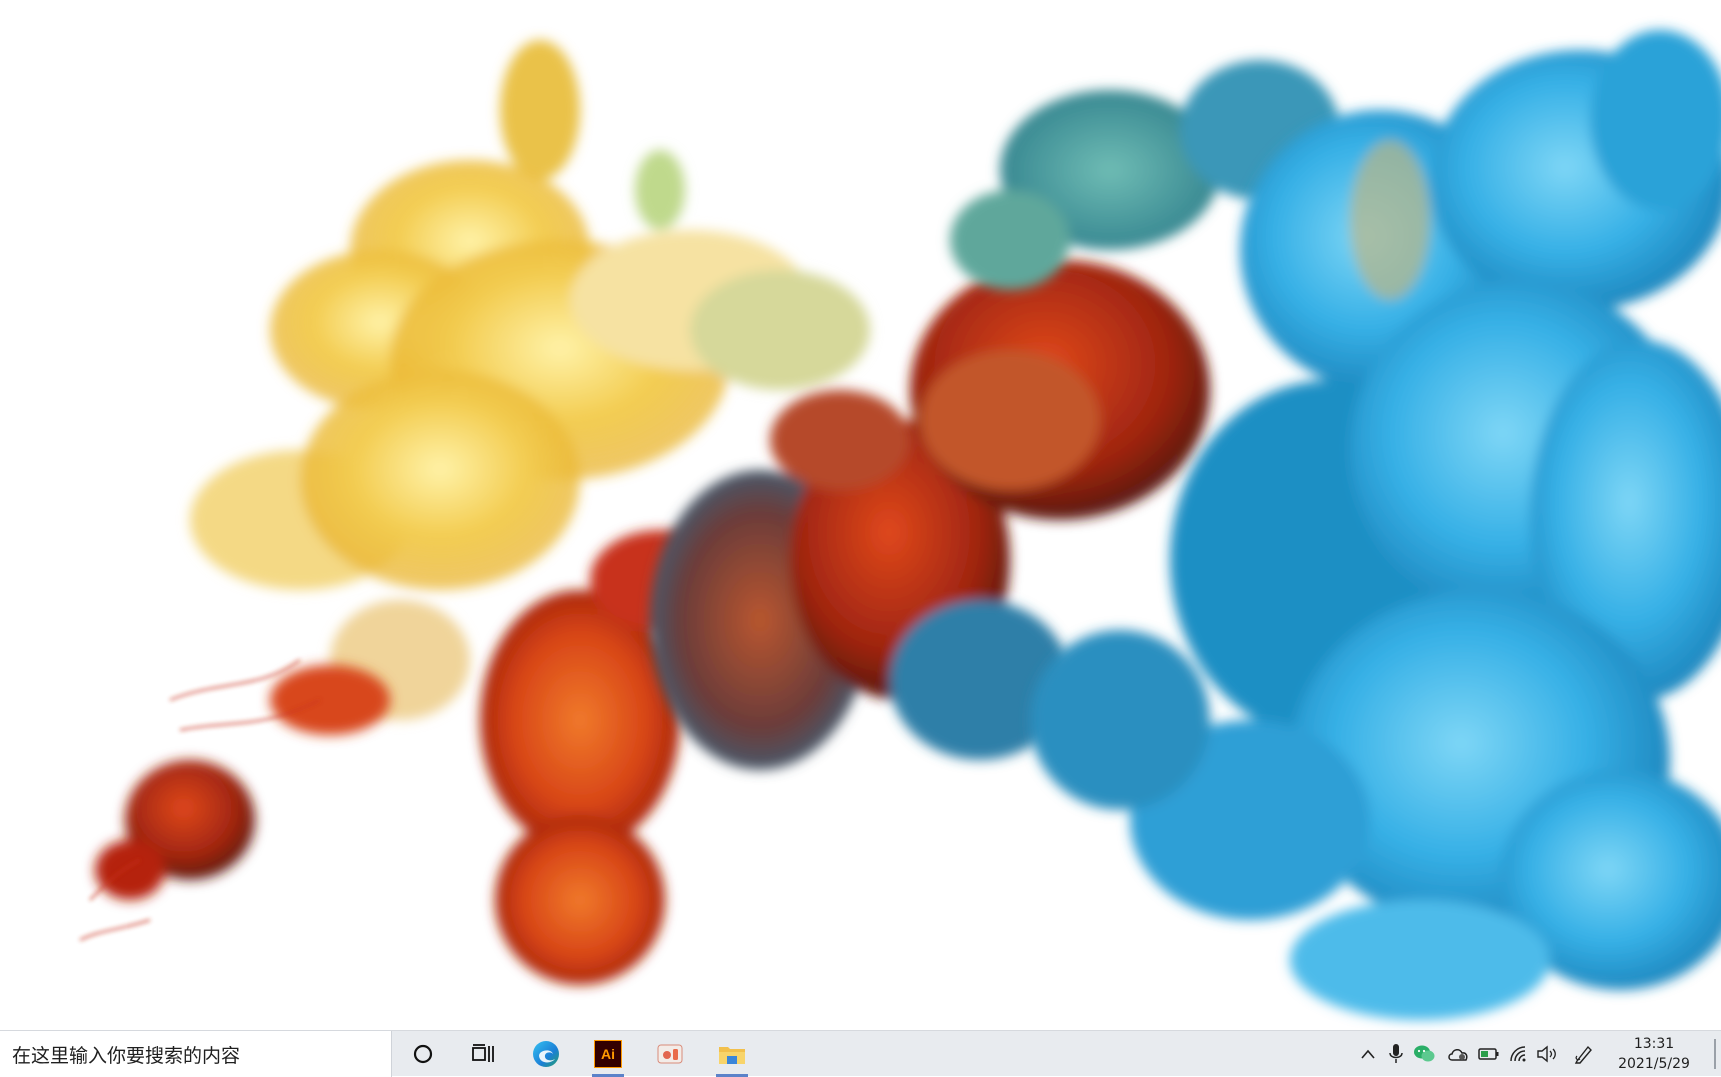 The image size is (1721, 1077). Describe the element at coordinates (1584, 1054) in the screenshot. I see `pen-icon` at that location.